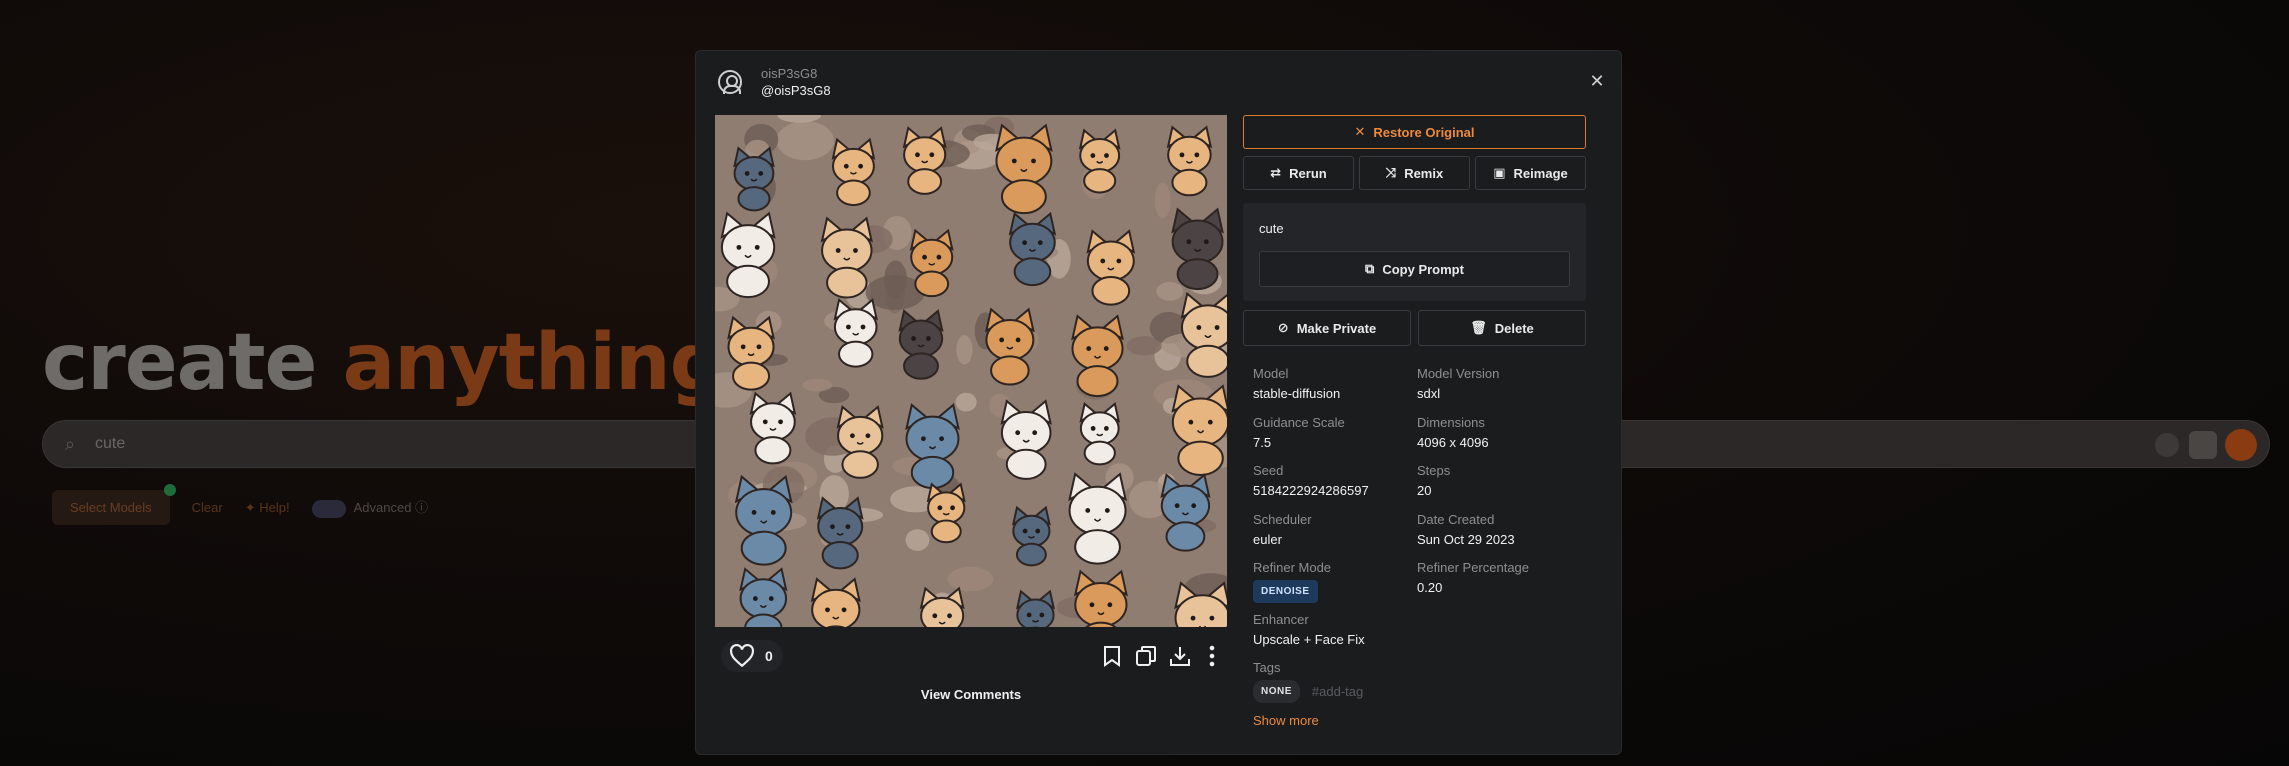 The width and height of the screenshot is (2289, 766). I want to click on delete-button: 🗑 Delete, so click(1502, 328).